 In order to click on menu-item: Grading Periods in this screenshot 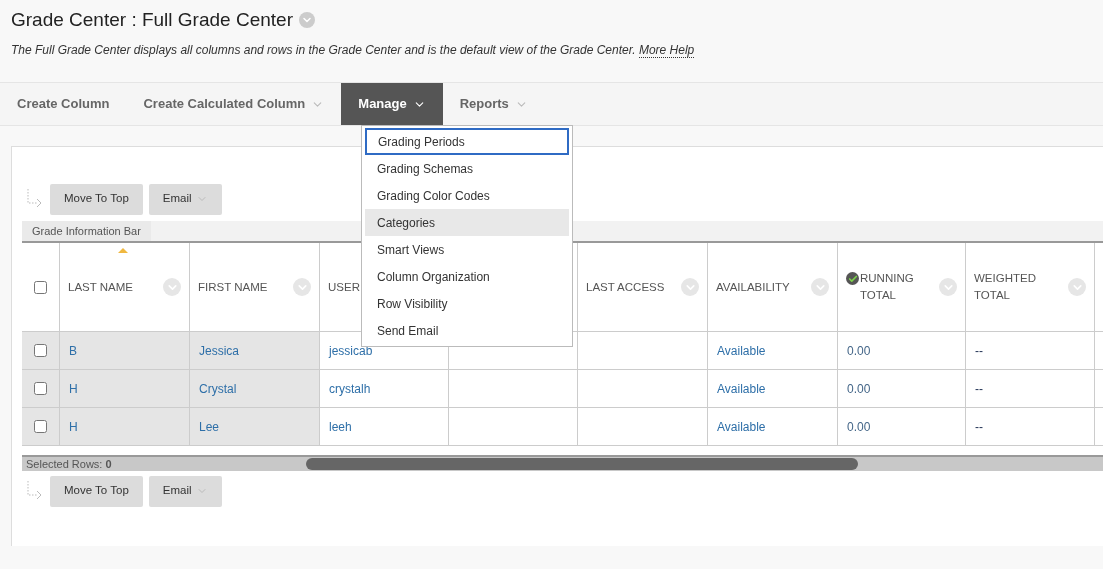, I will do `click(467, 141)`.